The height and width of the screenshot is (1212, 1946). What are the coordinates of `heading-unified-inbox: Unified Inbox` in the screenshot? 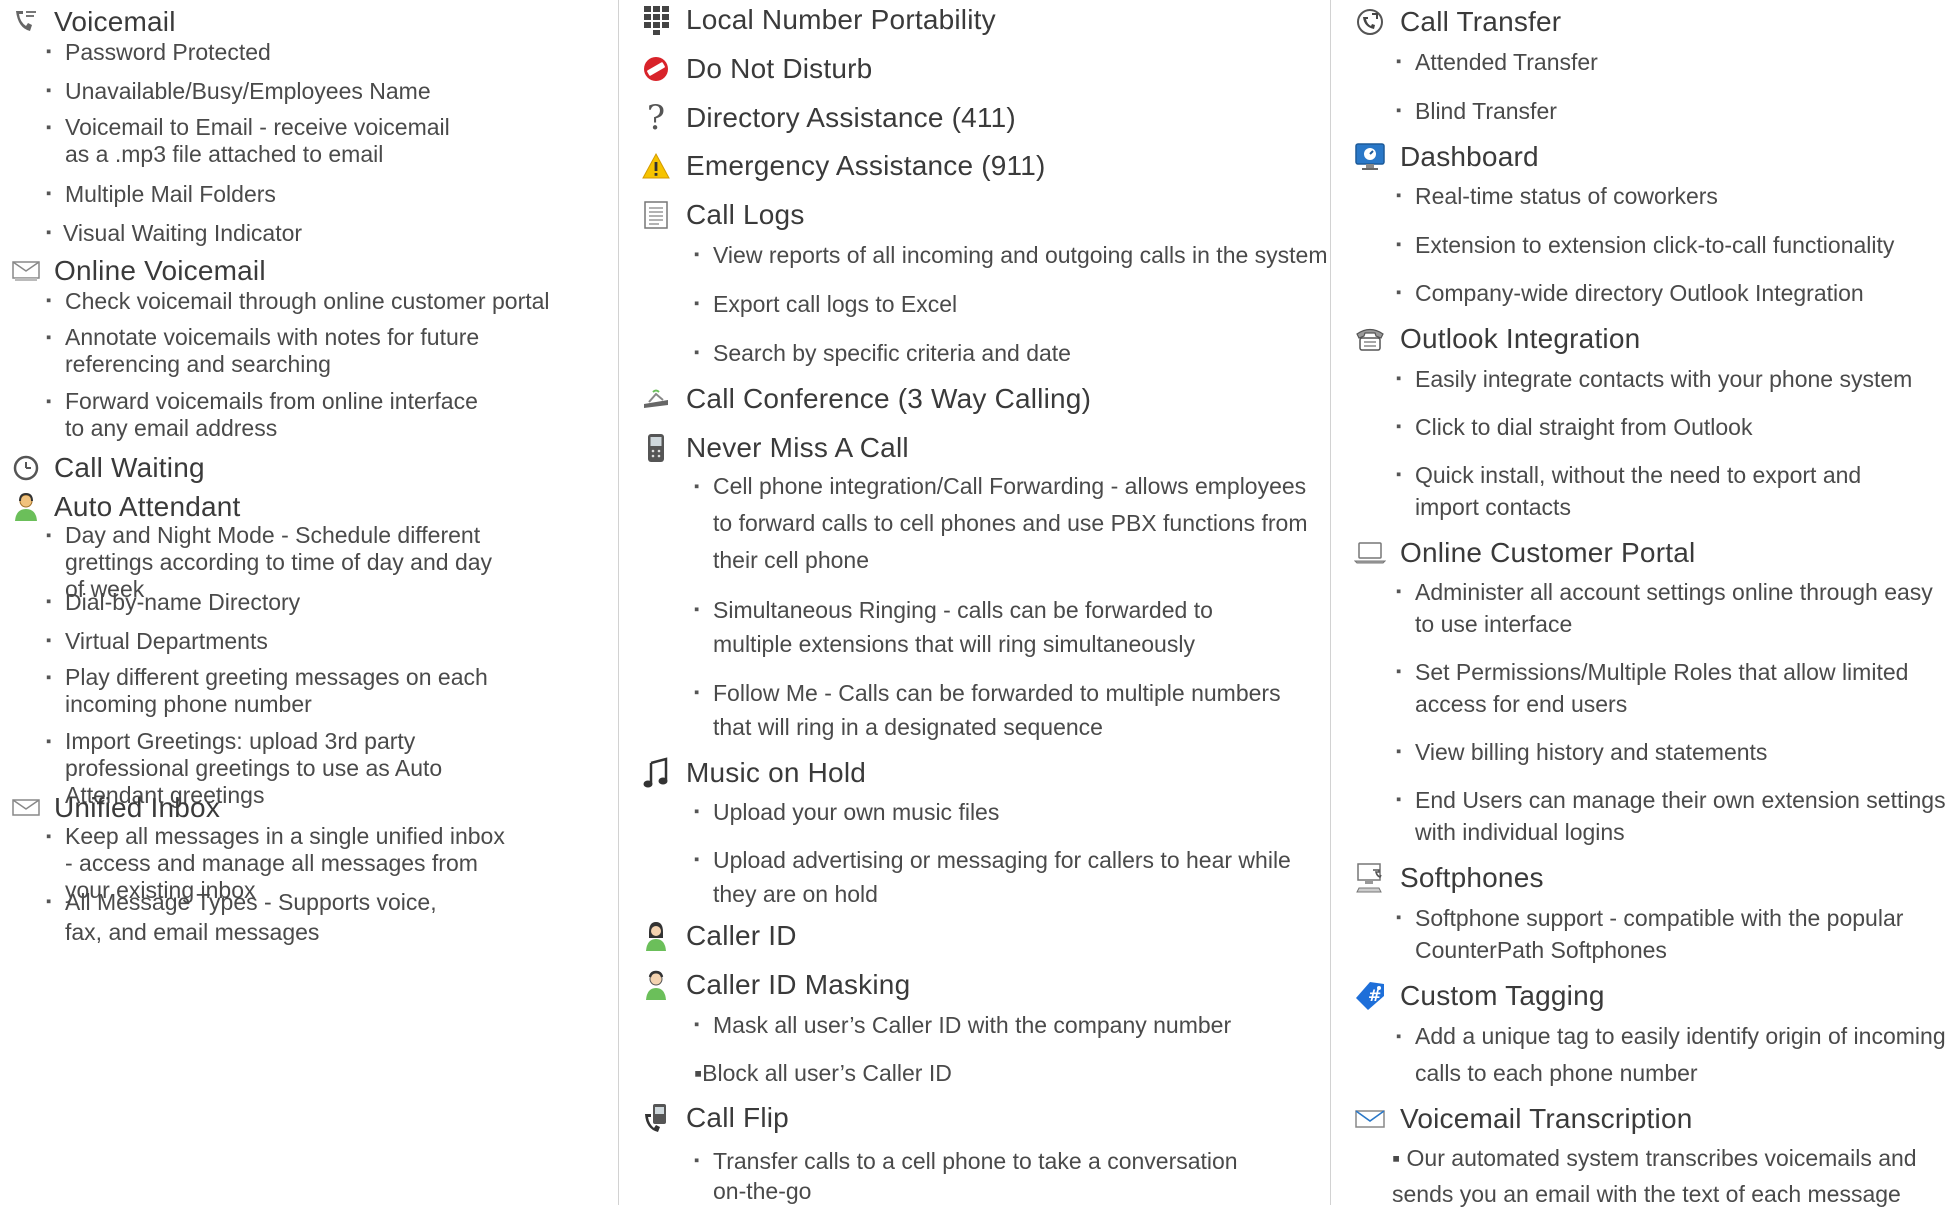 It's located at (115, 808).